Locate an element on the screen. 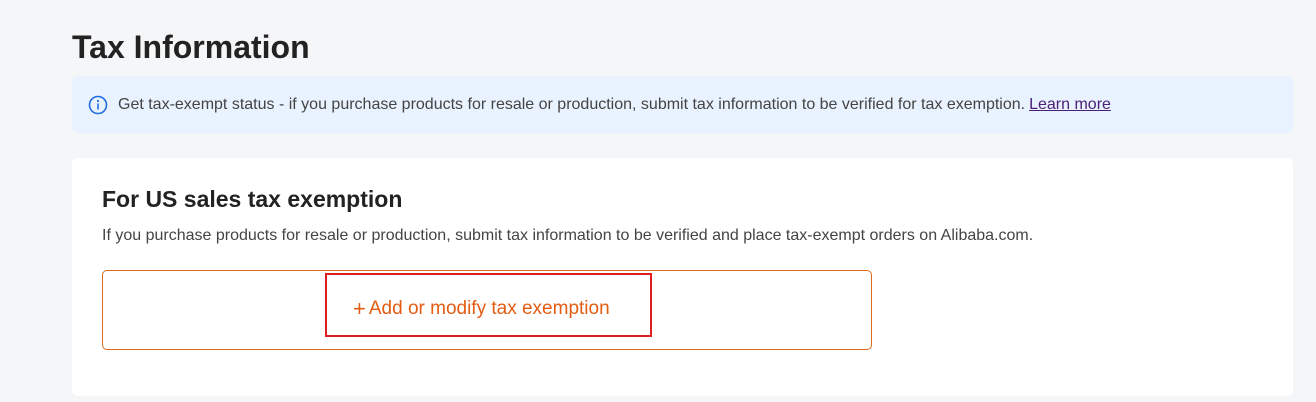  info-icon is located at coordinates (98, 105).